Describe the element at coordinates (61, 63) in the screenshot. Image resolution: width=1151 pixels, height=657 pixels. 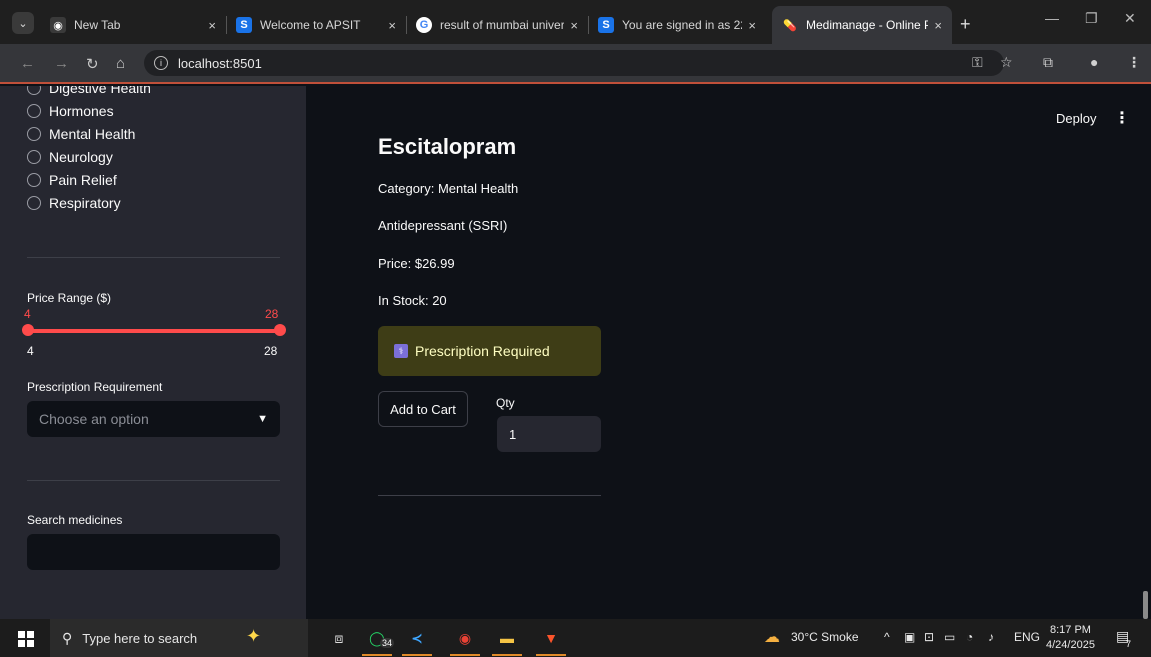
I see `forward-arrow-icon: →` at that location.